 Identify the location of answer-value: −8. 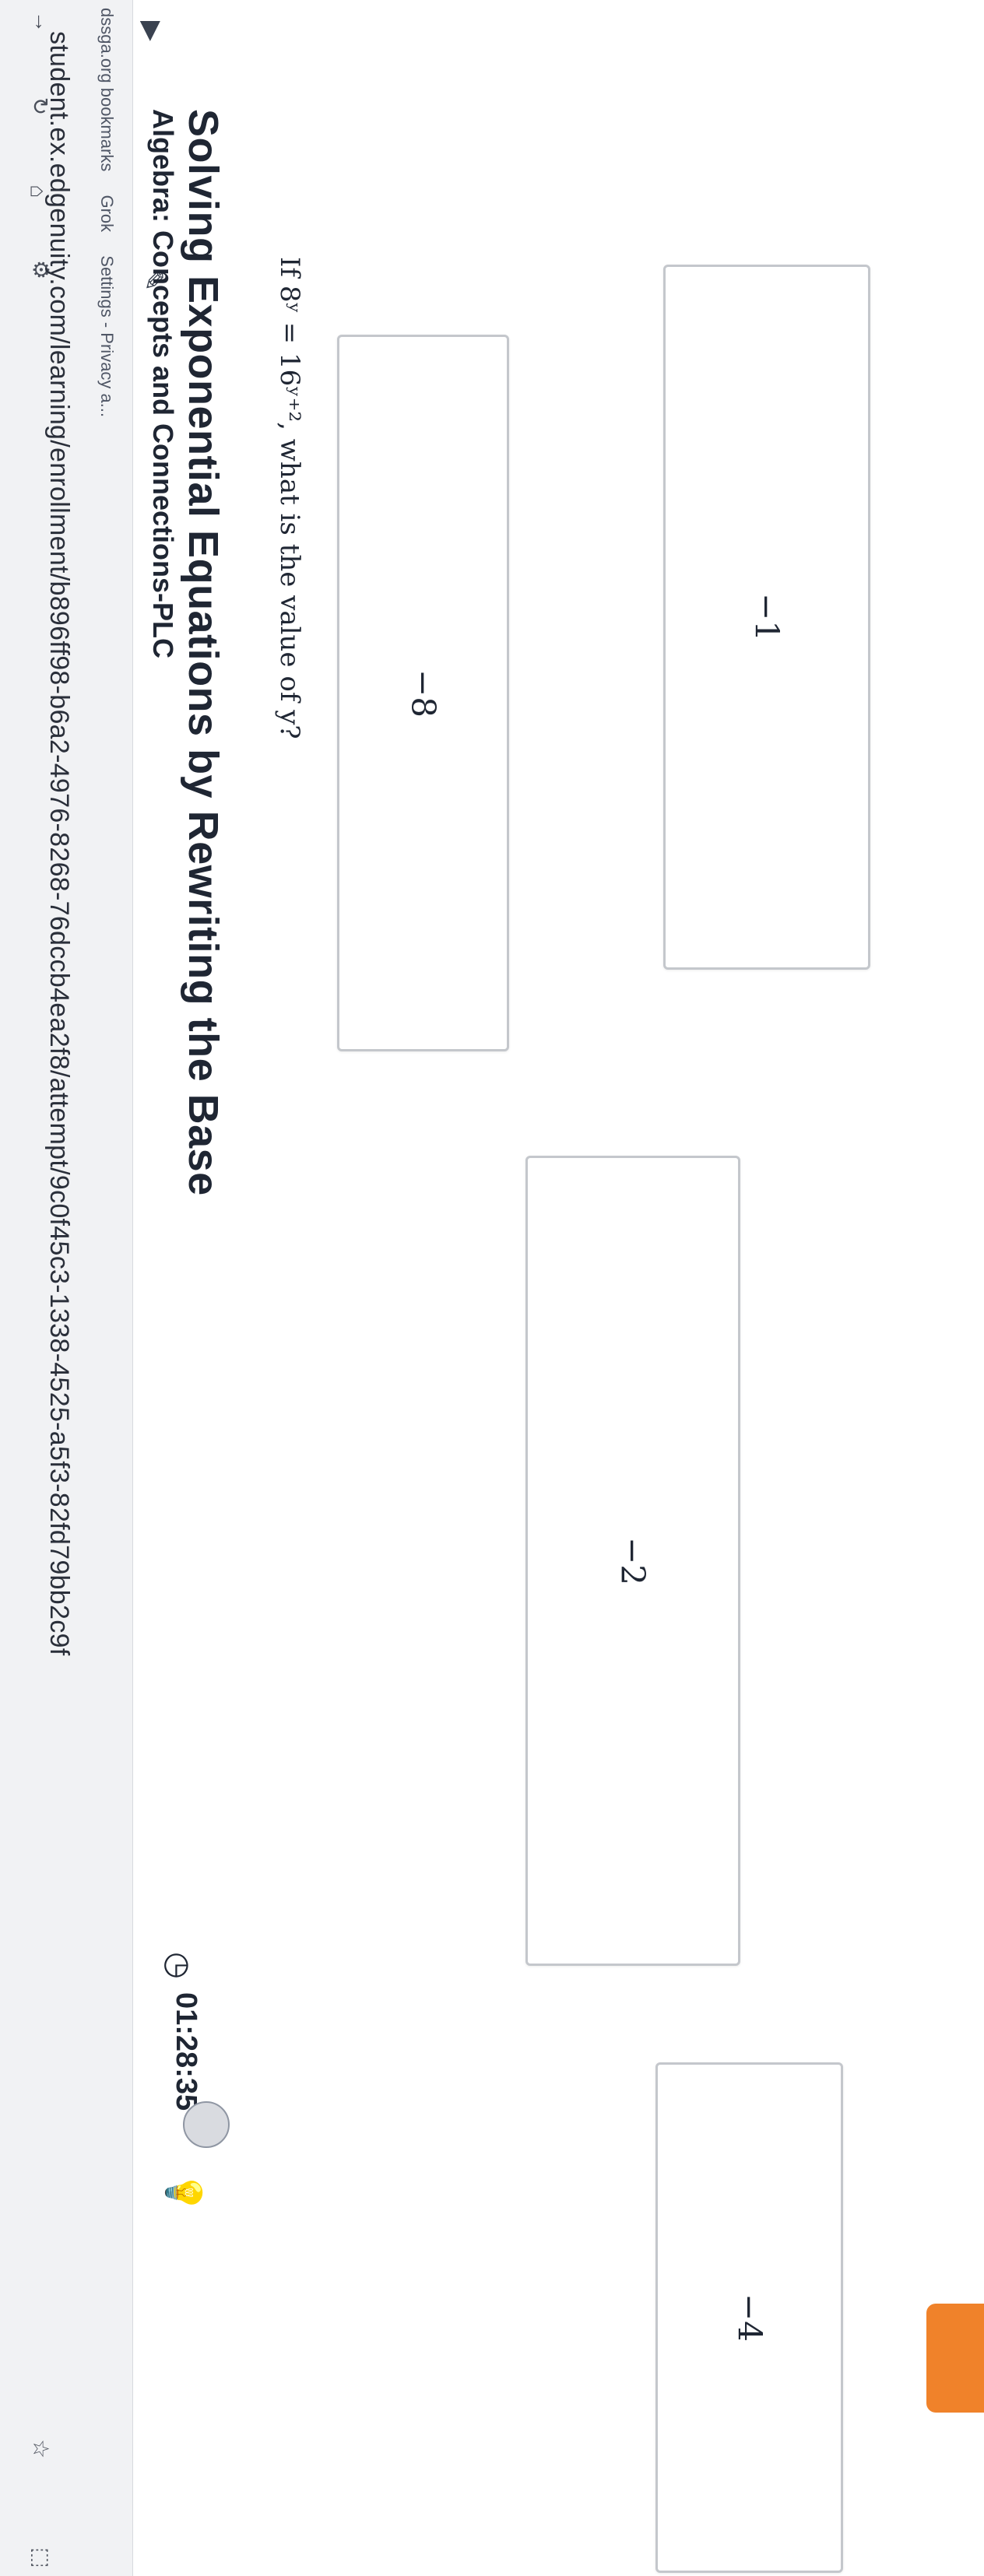
(423, 694).